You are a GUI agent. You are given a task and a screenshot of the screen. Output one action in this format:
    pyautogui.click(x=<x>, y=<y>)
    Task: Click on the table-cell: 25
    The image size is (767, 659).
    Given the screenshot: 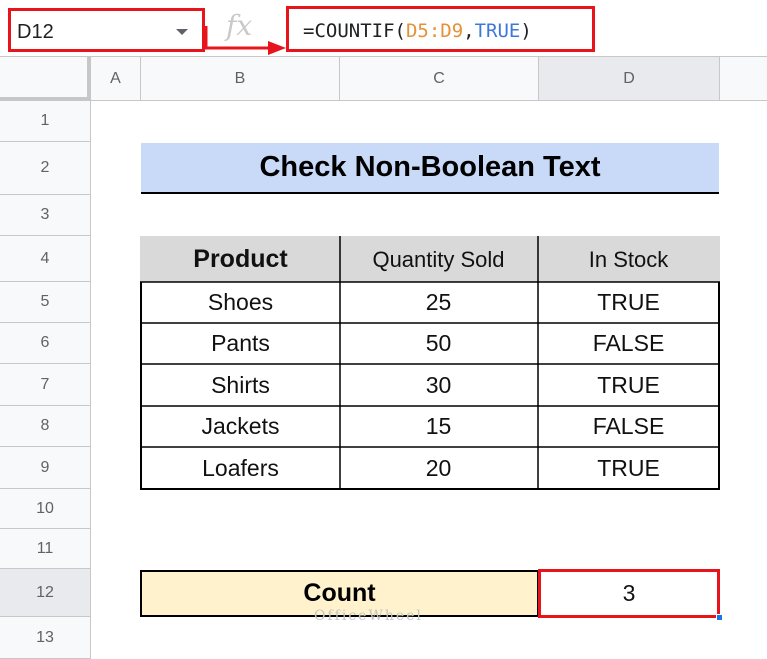 What is the action you would take?
    pyautogui.click(x=438, y=302)
    